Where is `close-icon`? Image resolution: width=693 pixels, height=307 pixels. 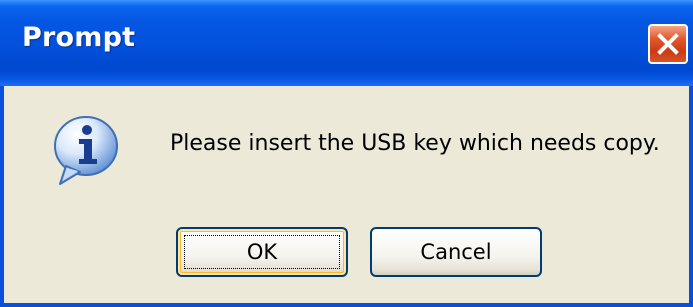 close-icon is located at coordinates (668, 44).